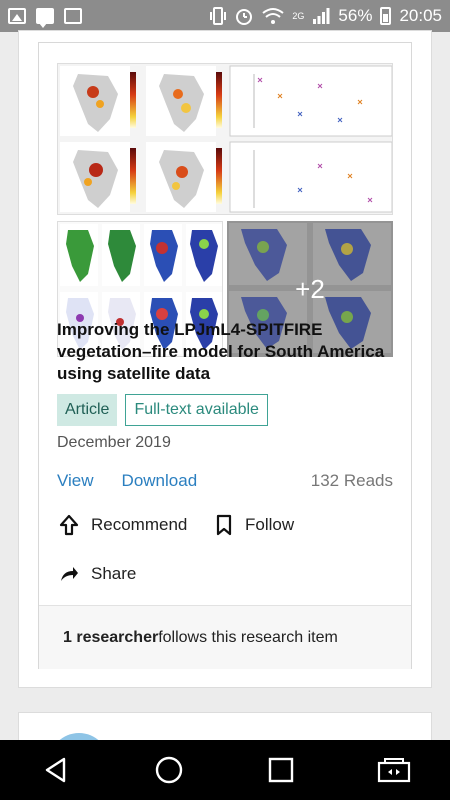 The width and height of the screenshot is (450, 800). What do you see at coordinates (111, 637) in the screenshot?
I see `followers-count: 1 researcher` at bounding box center [111, 637].